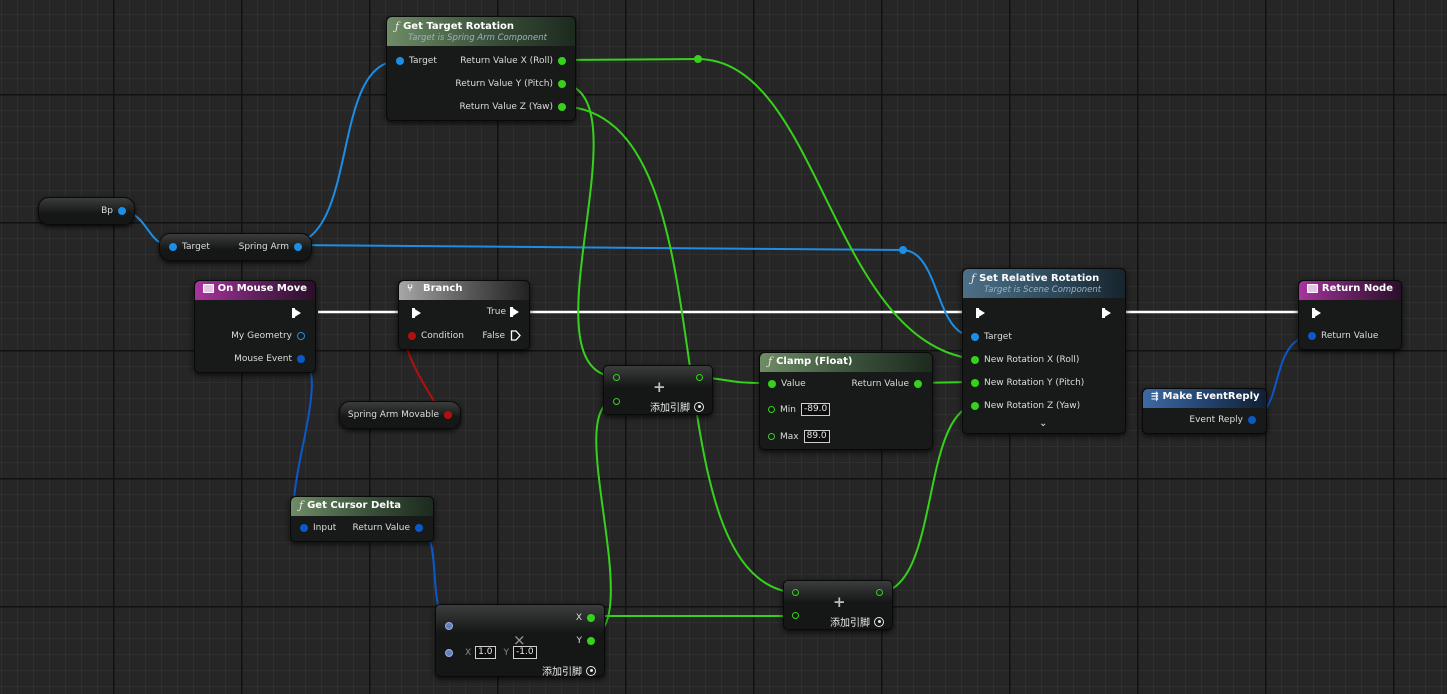  Describe the element at coordinates (586, 641) in the screenshot. I see `pin-out-y: Y` at that location.